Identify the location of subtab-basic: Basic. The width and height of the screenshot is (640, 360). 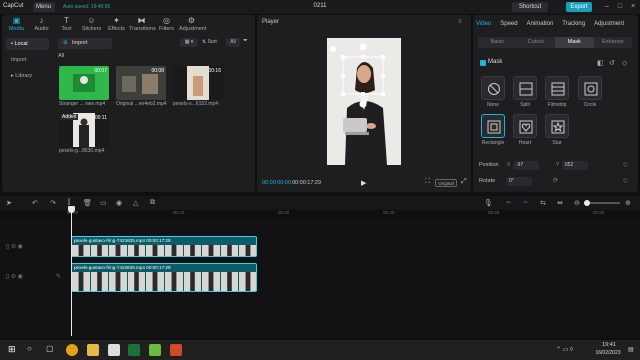
(497, 42).